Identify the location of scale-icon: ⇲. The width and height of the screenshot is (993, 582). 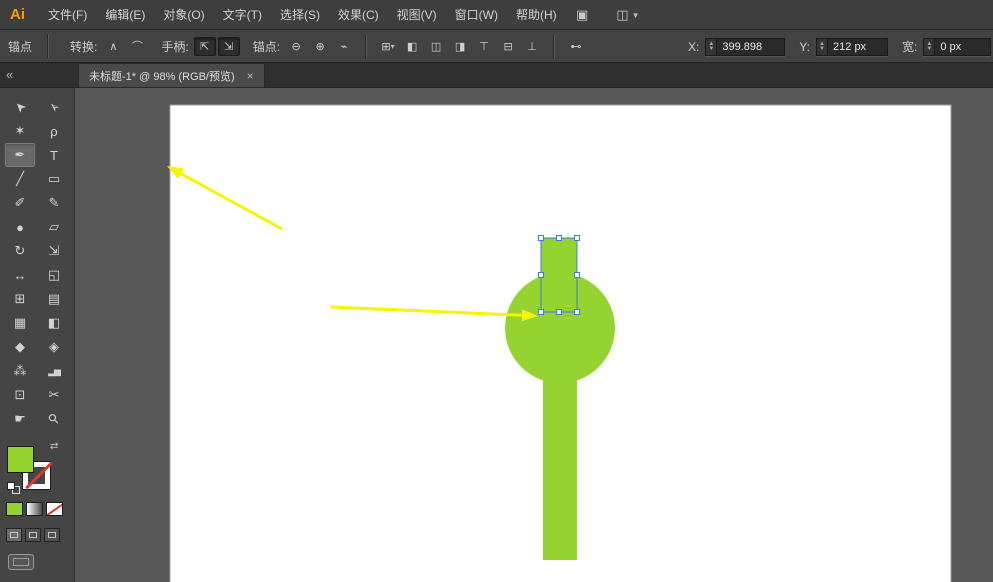
(54, 250).